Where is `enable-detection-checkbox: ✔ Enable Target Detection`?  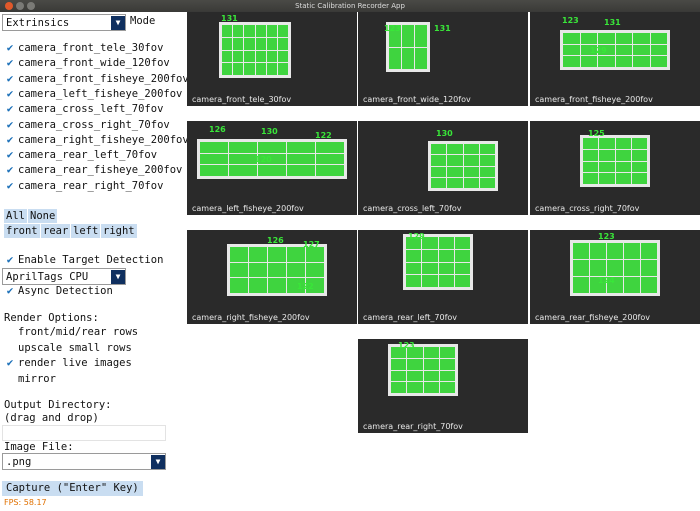
enable-detection-checkbox: ✔ Enable Target Detection is located at coordinates (84, 260).